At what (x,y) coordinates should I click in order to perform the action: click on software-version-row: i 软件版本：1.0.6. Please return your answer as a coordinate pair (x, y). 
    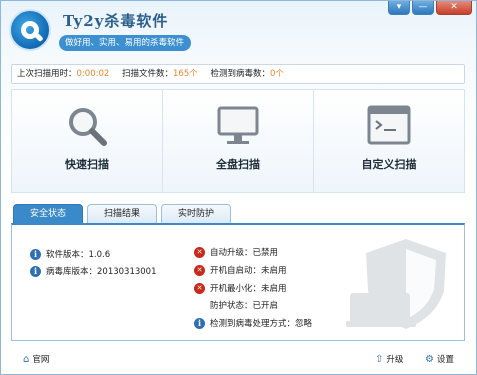
    Looking at the image, I should click on (70, 254).